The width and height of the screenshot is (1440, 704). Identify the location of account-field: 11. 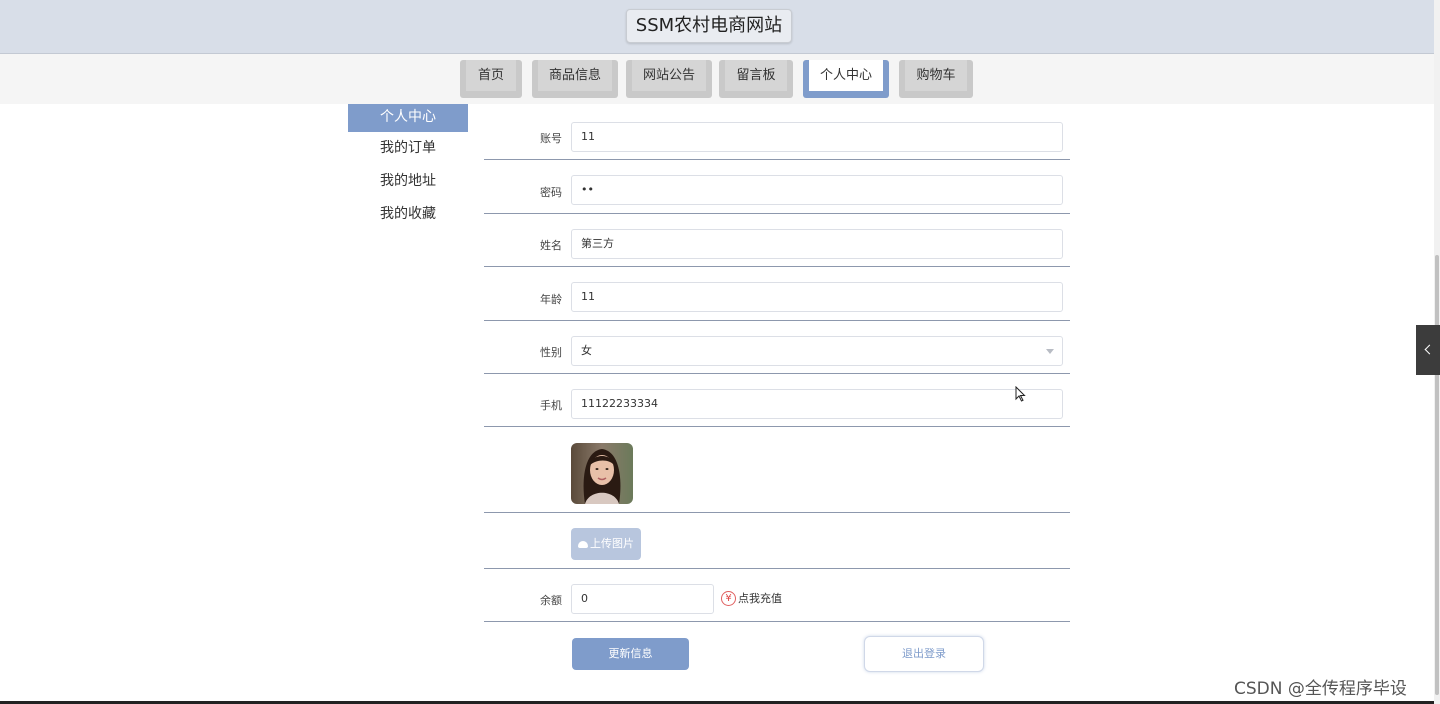
(817, 137).